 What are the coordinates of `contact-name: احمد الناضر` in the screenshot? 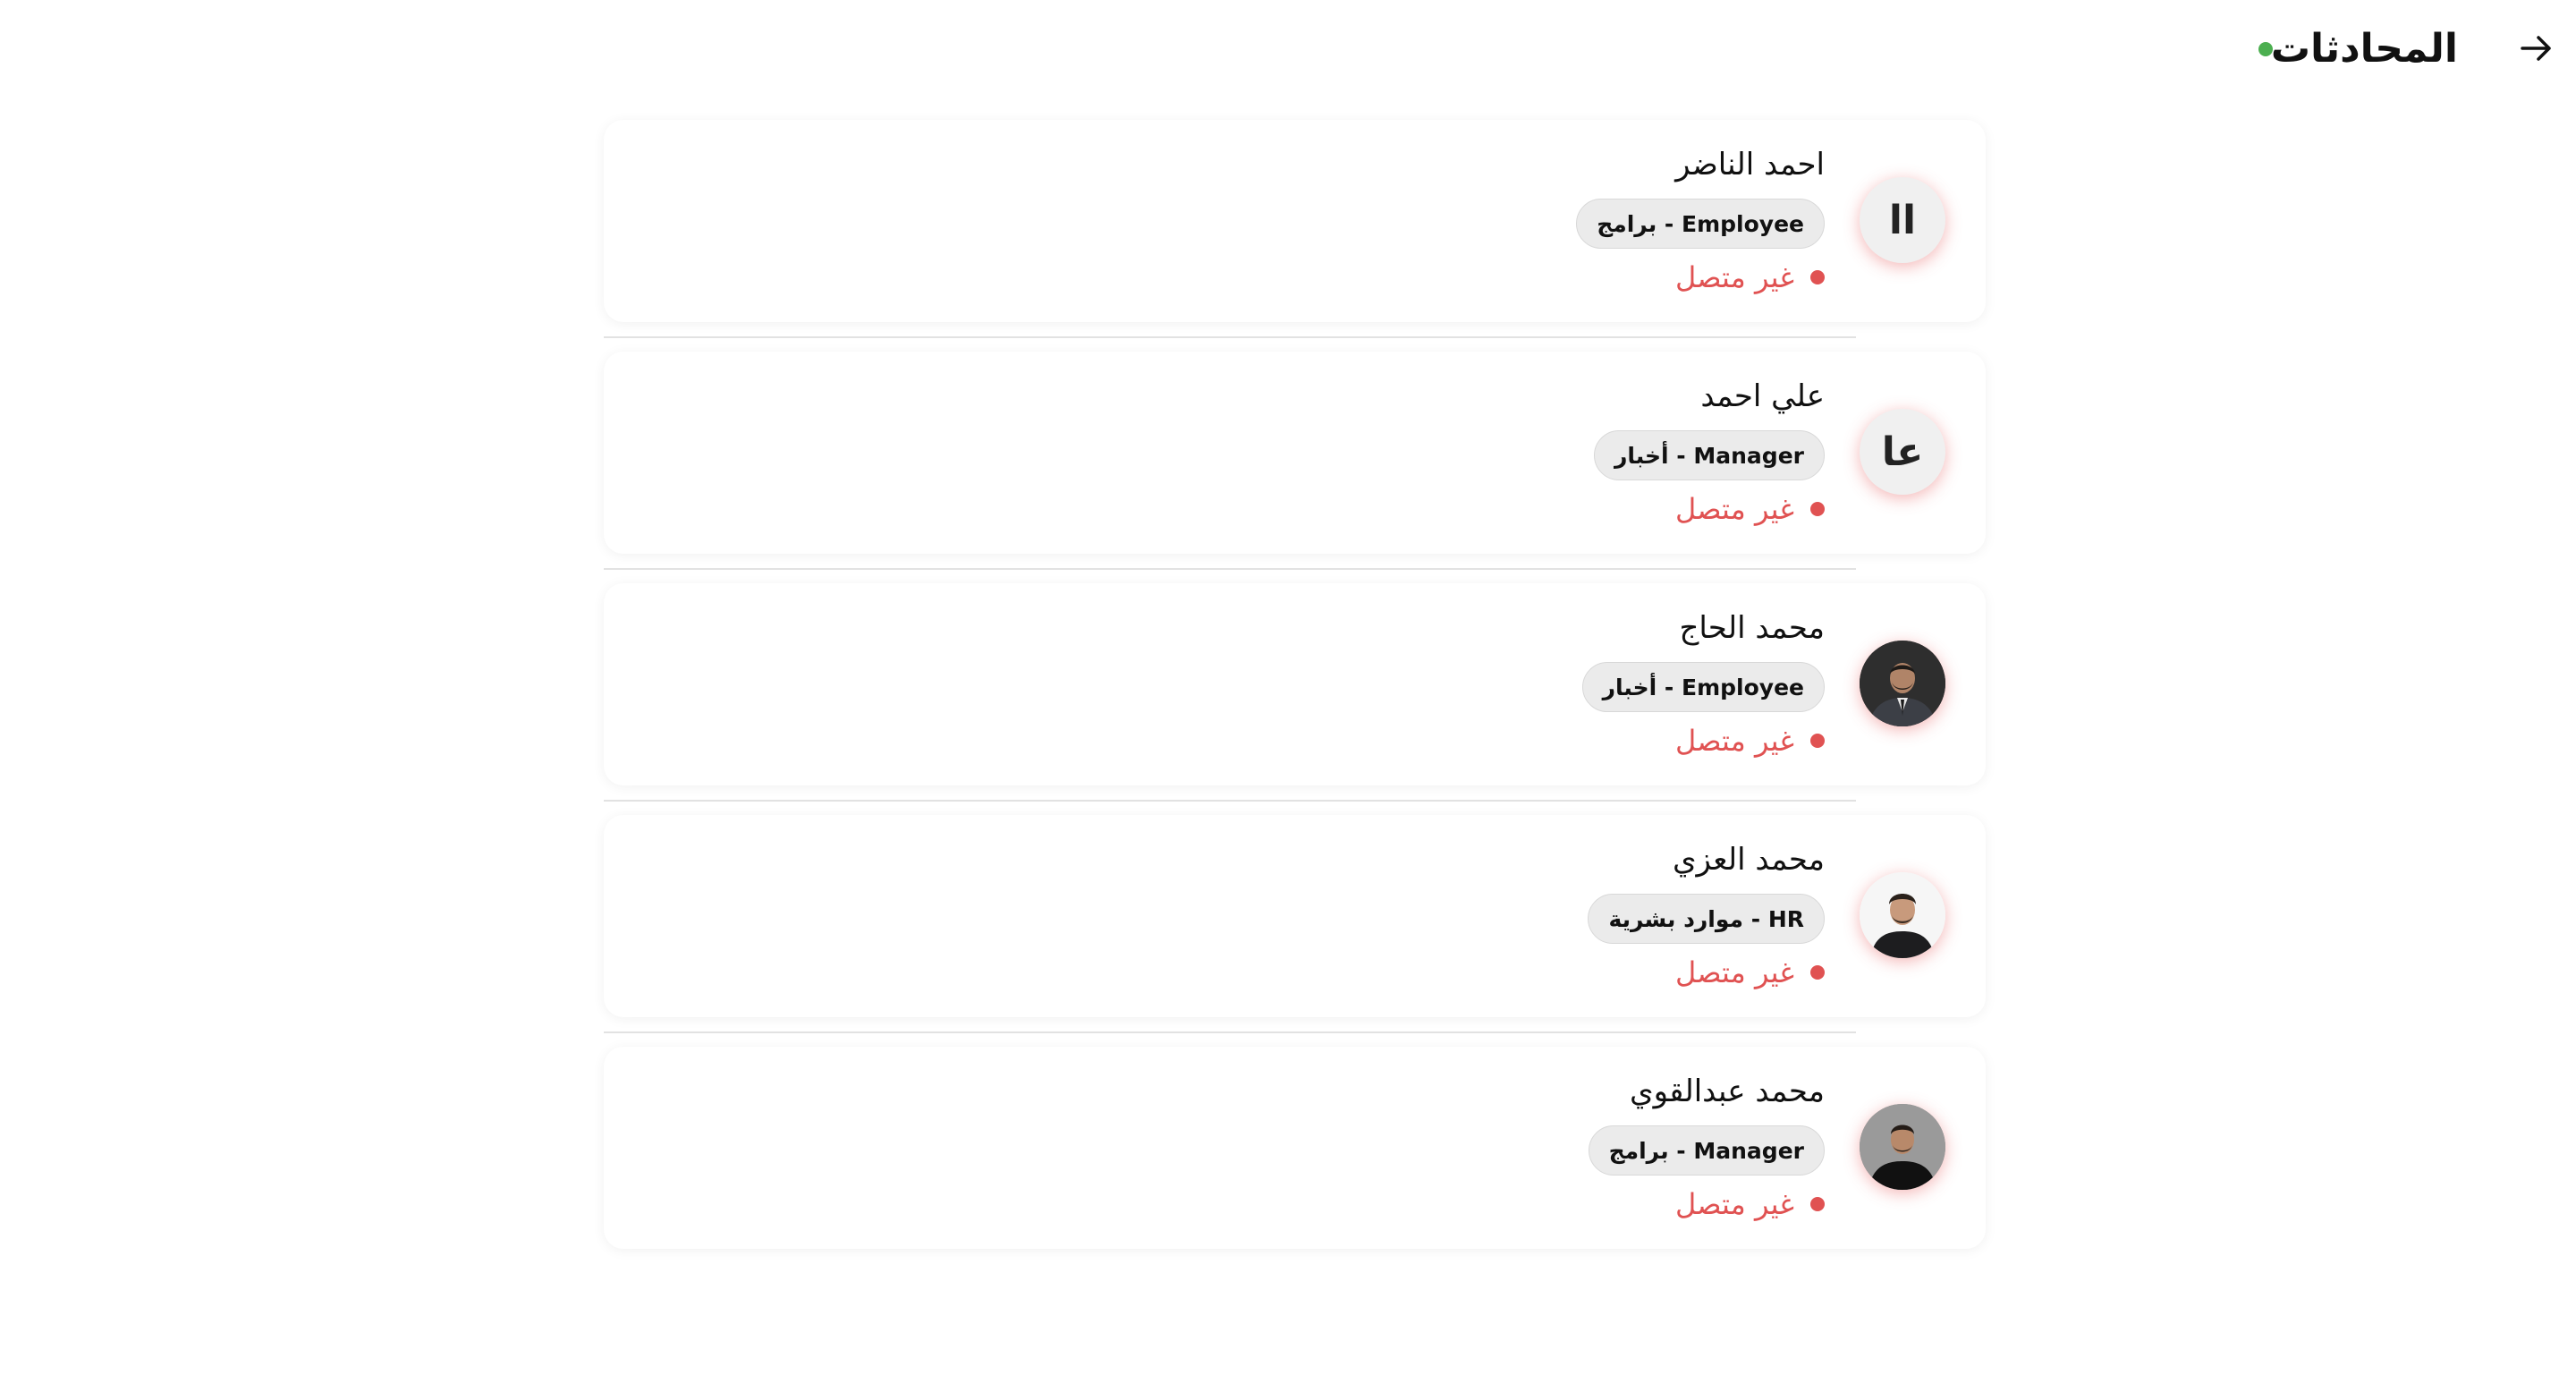 It's located at (1750, 164).